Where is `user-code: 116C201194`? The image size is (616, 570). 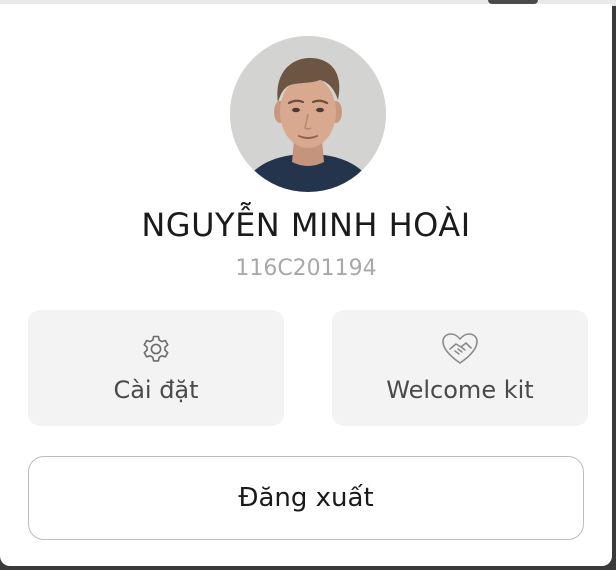
user-code: 116C201194 is located at coordinates (306, 268).